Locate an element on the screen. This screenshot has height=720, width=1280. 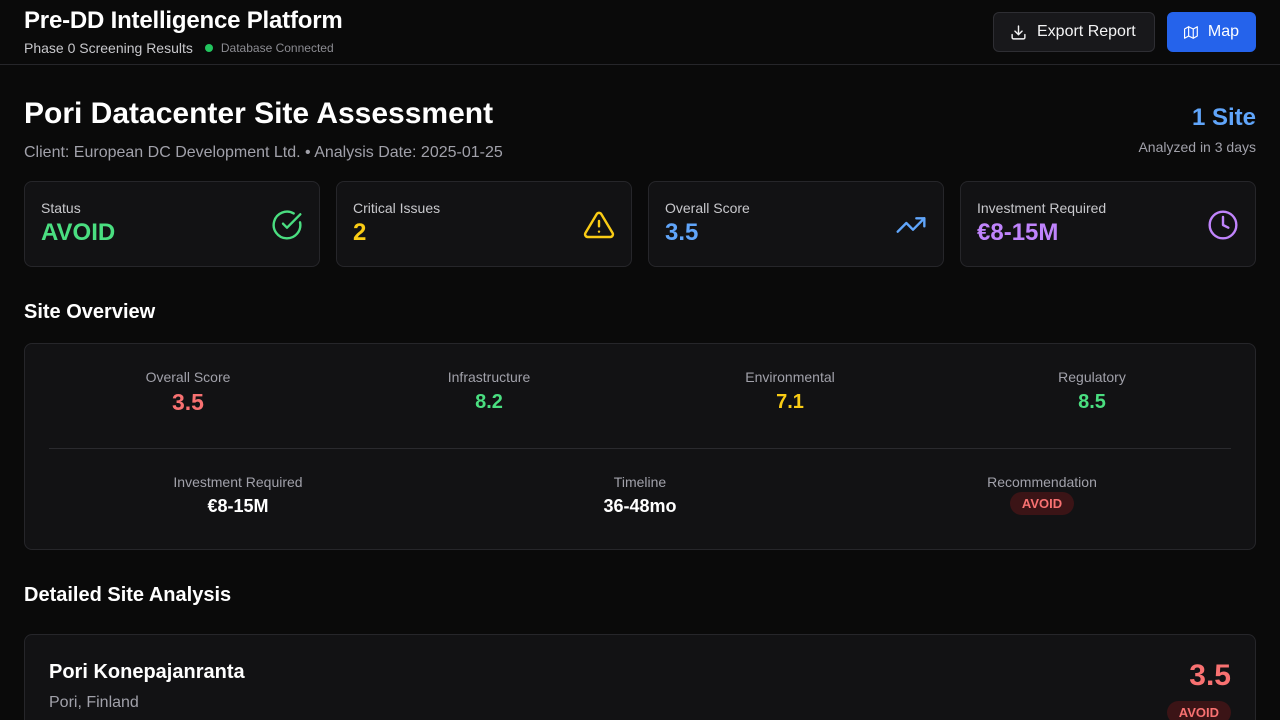
site-location: Pori, Finland is located at coordinates (94, 702).